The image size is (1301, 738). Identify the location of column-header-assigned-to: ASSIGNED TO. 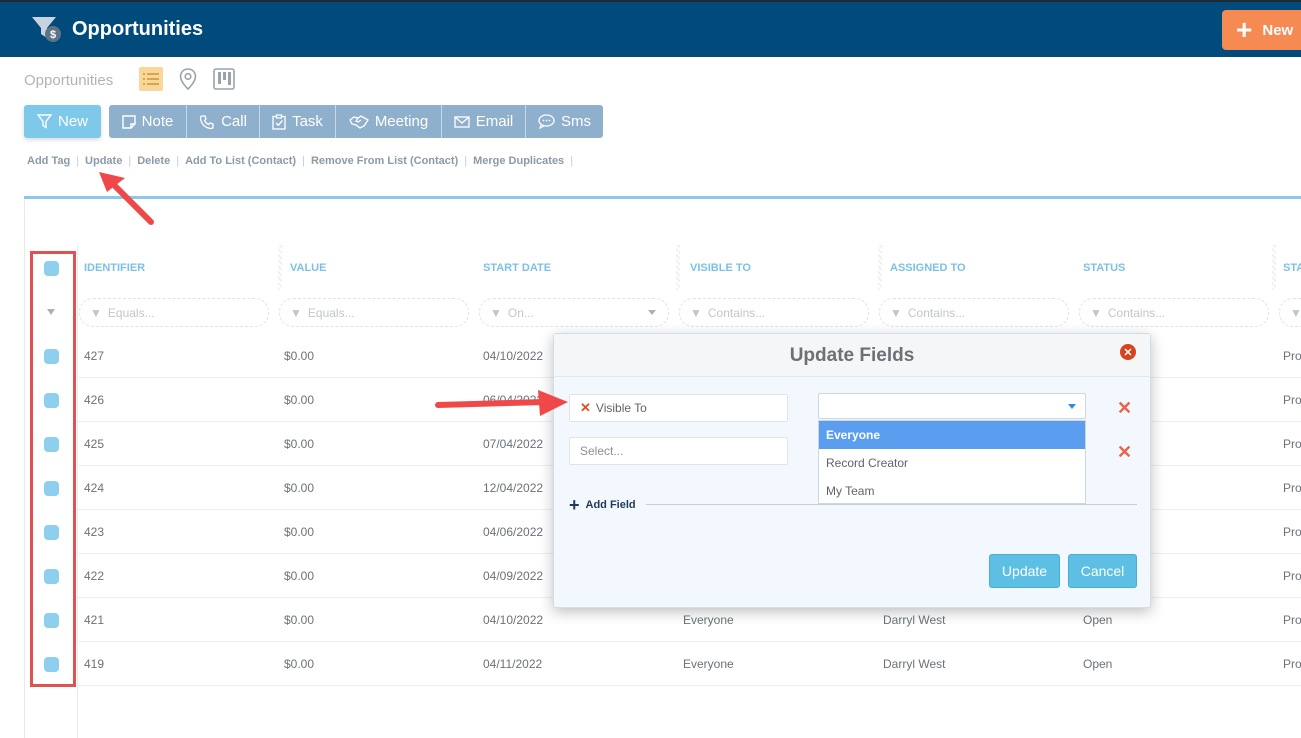
(928, 268).